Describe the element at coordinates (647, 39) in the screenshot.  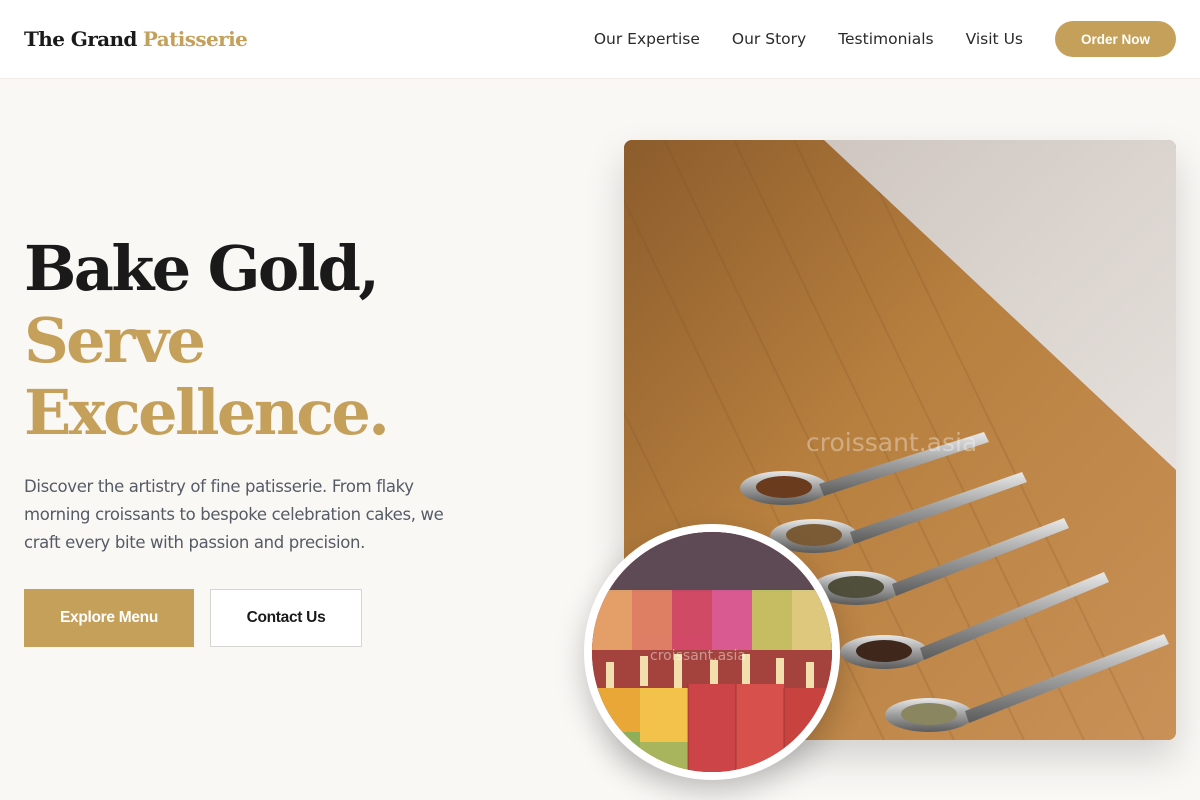
I see `nav-link-our-expertise: Our Expertise` at that location.